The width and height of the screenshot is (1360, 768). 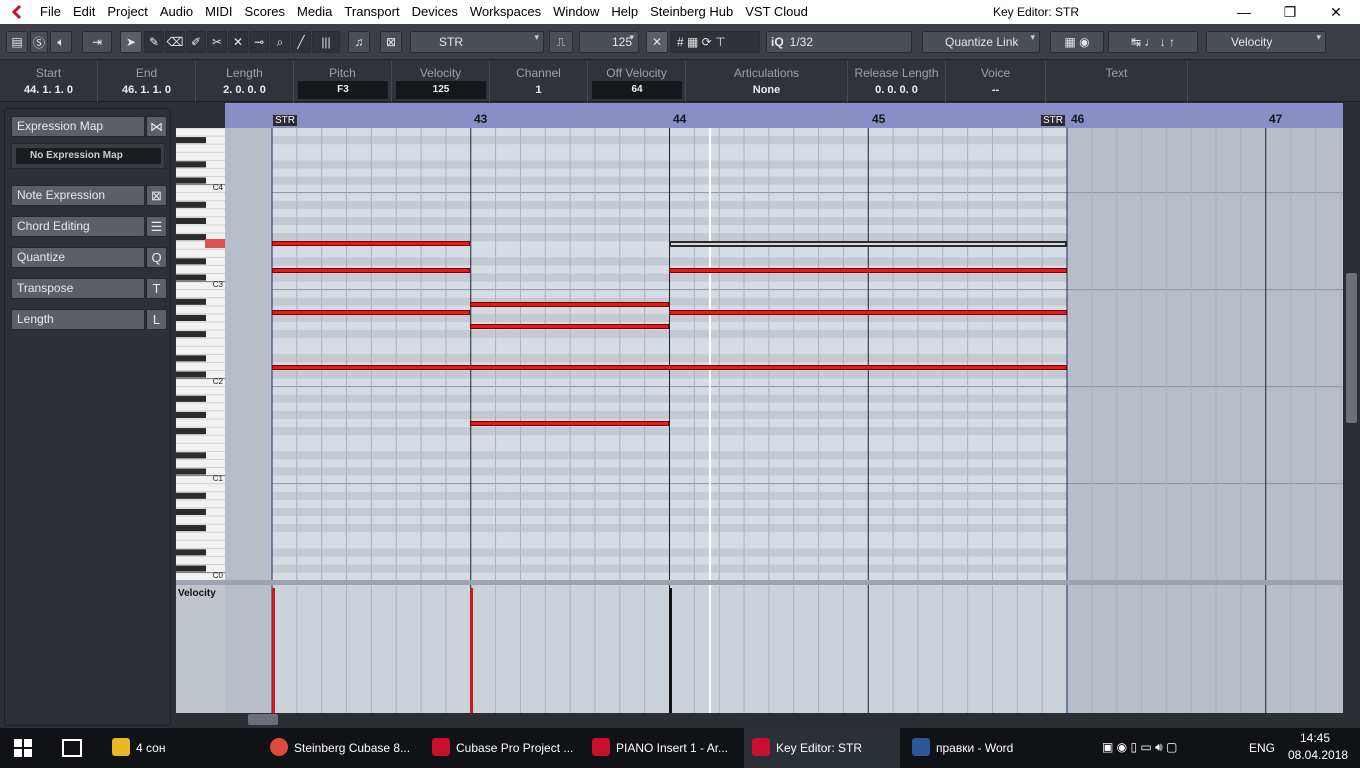 What do you see at coordinates (17, 42) in the screenshot?
I see `layout-icon: ▤` at bounding box center [17, 42].